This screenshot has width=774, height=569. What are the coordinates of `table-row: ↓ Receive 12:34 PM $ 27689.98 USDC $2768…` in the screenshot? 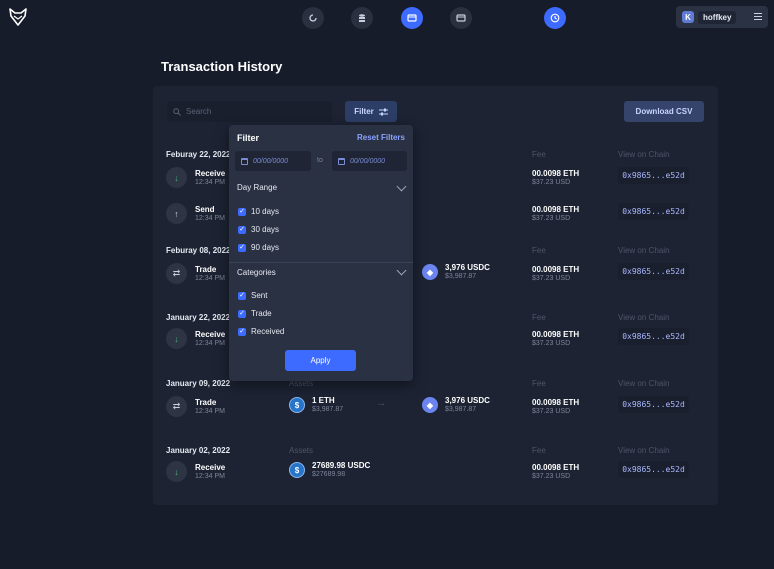 It's located at (436, 473).